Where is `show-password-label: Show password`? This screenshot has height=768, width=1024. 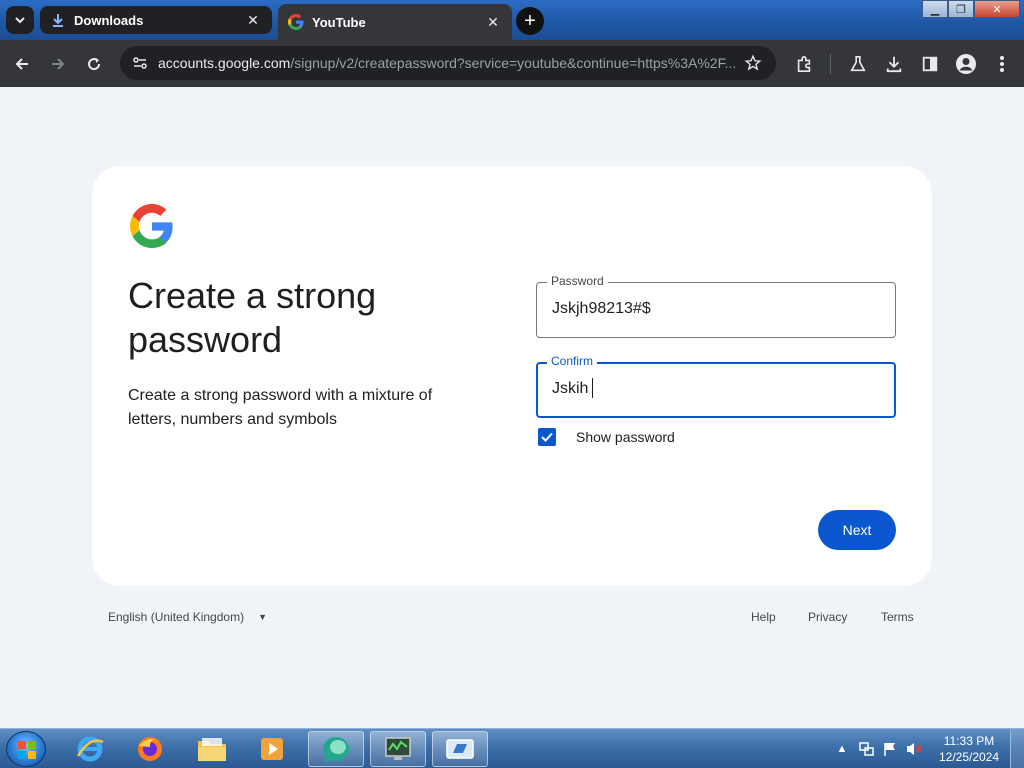
show-password-label: Show password is located at coordinates (625, 437).